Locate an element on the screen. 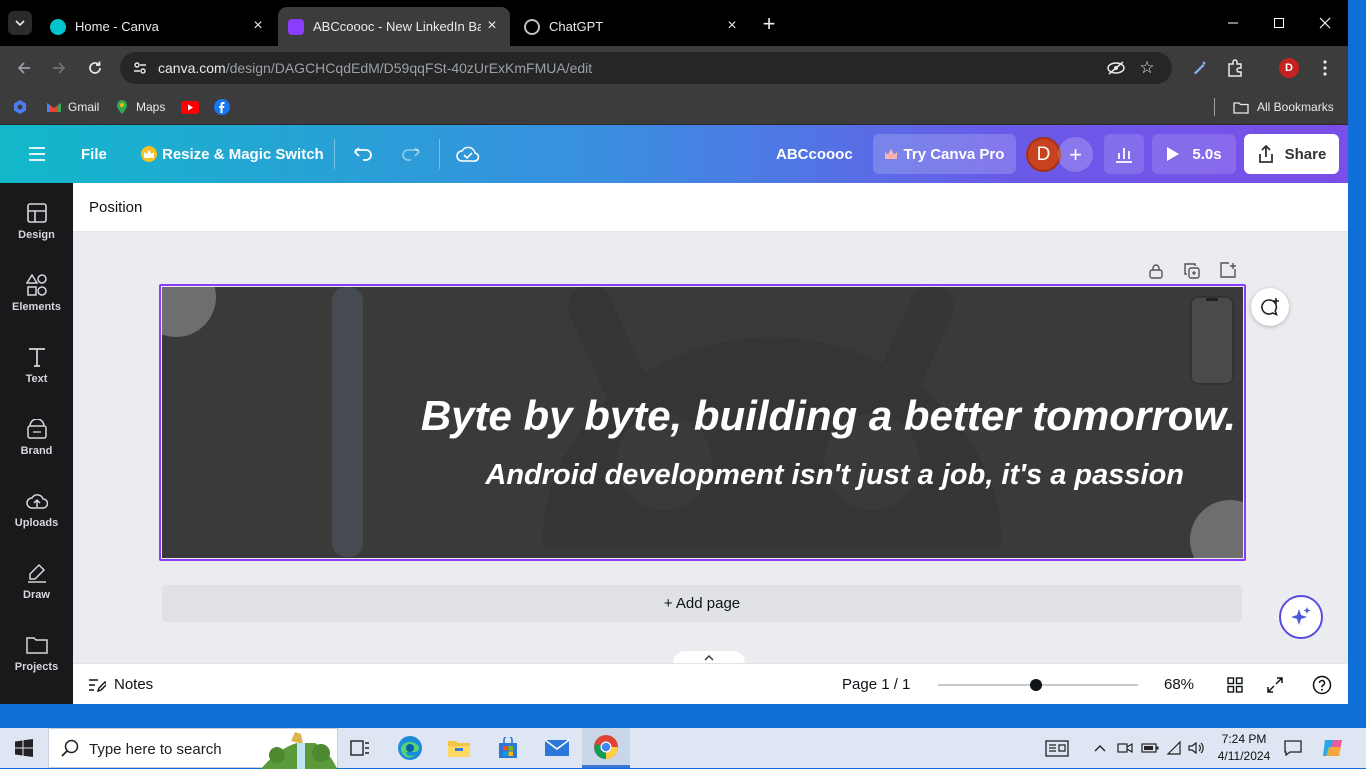  position-button: Position is located at coordinates (115, 207).